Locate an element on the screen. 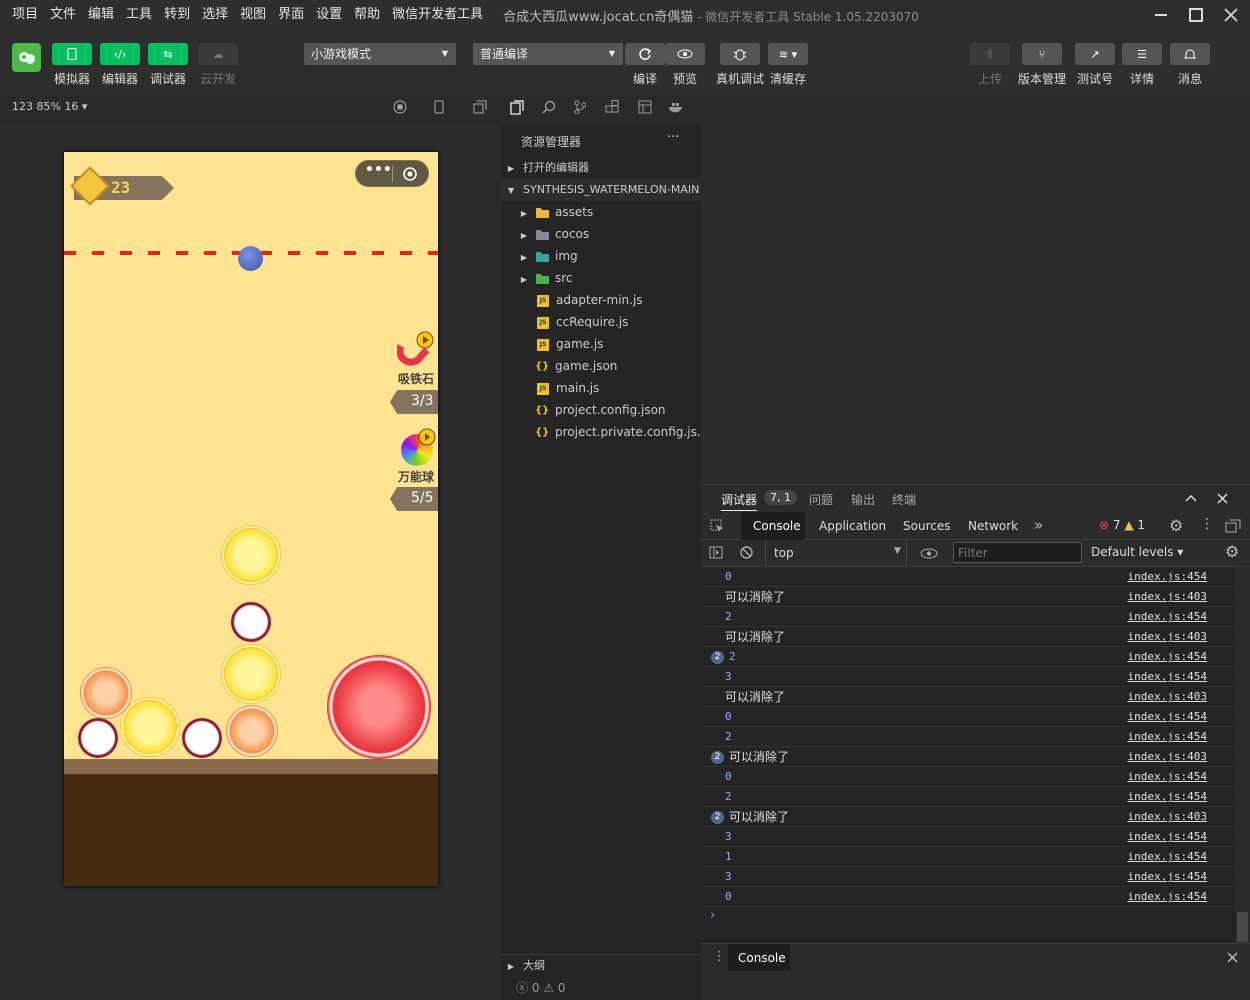 This screenshot has width=1250, height=1000. menu-tools: 工具 is located at coordinates (139, 15).